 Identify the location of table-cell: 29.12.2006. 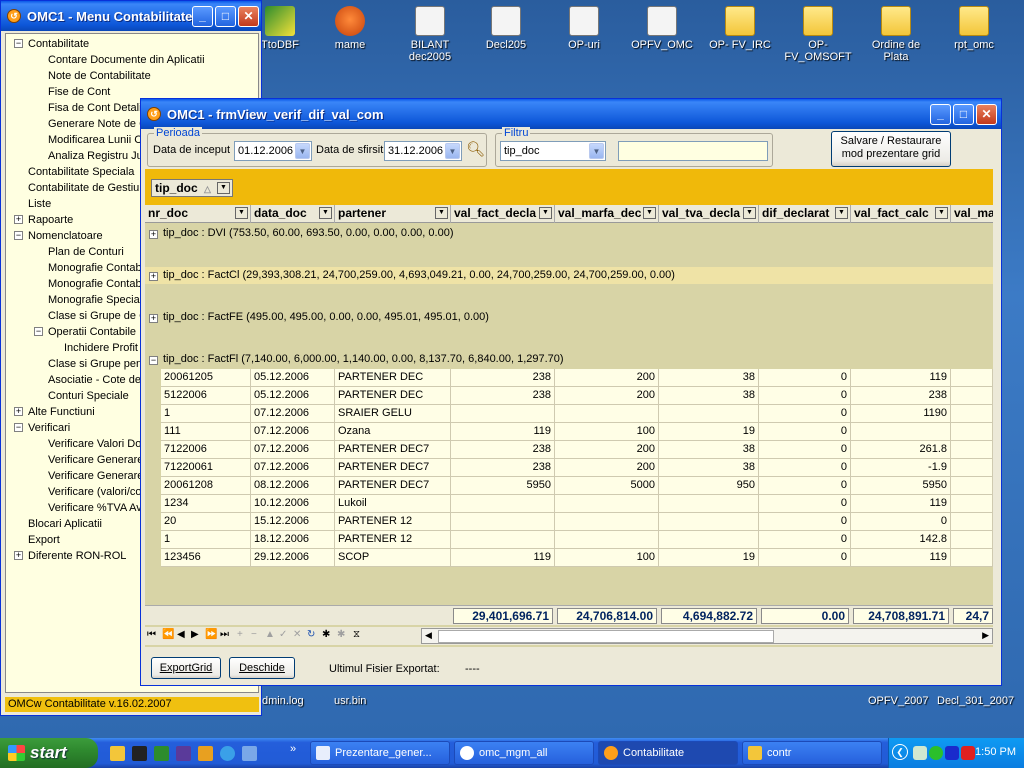
(293, 558).